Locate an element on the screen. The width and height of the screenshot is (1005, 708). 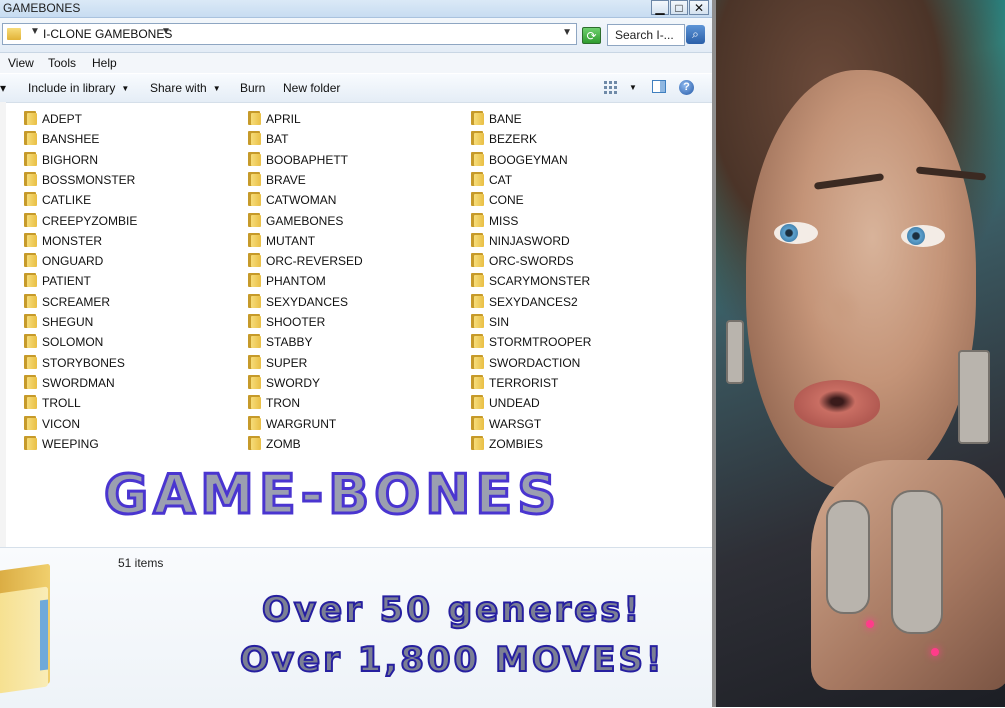
minimize-button: ▁ is located at coordinates (660, 7).